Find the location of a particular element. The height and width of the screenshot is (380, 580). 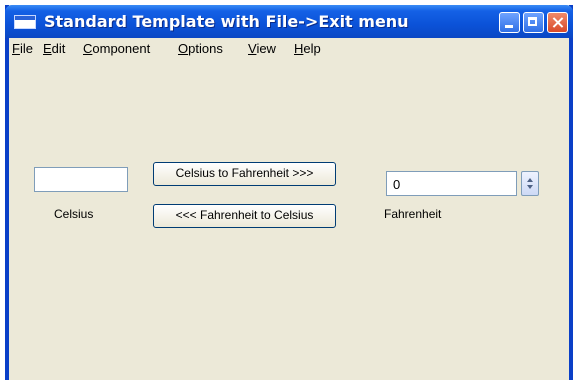

menu-component-label: omponent is located at coordinates (121, 48).